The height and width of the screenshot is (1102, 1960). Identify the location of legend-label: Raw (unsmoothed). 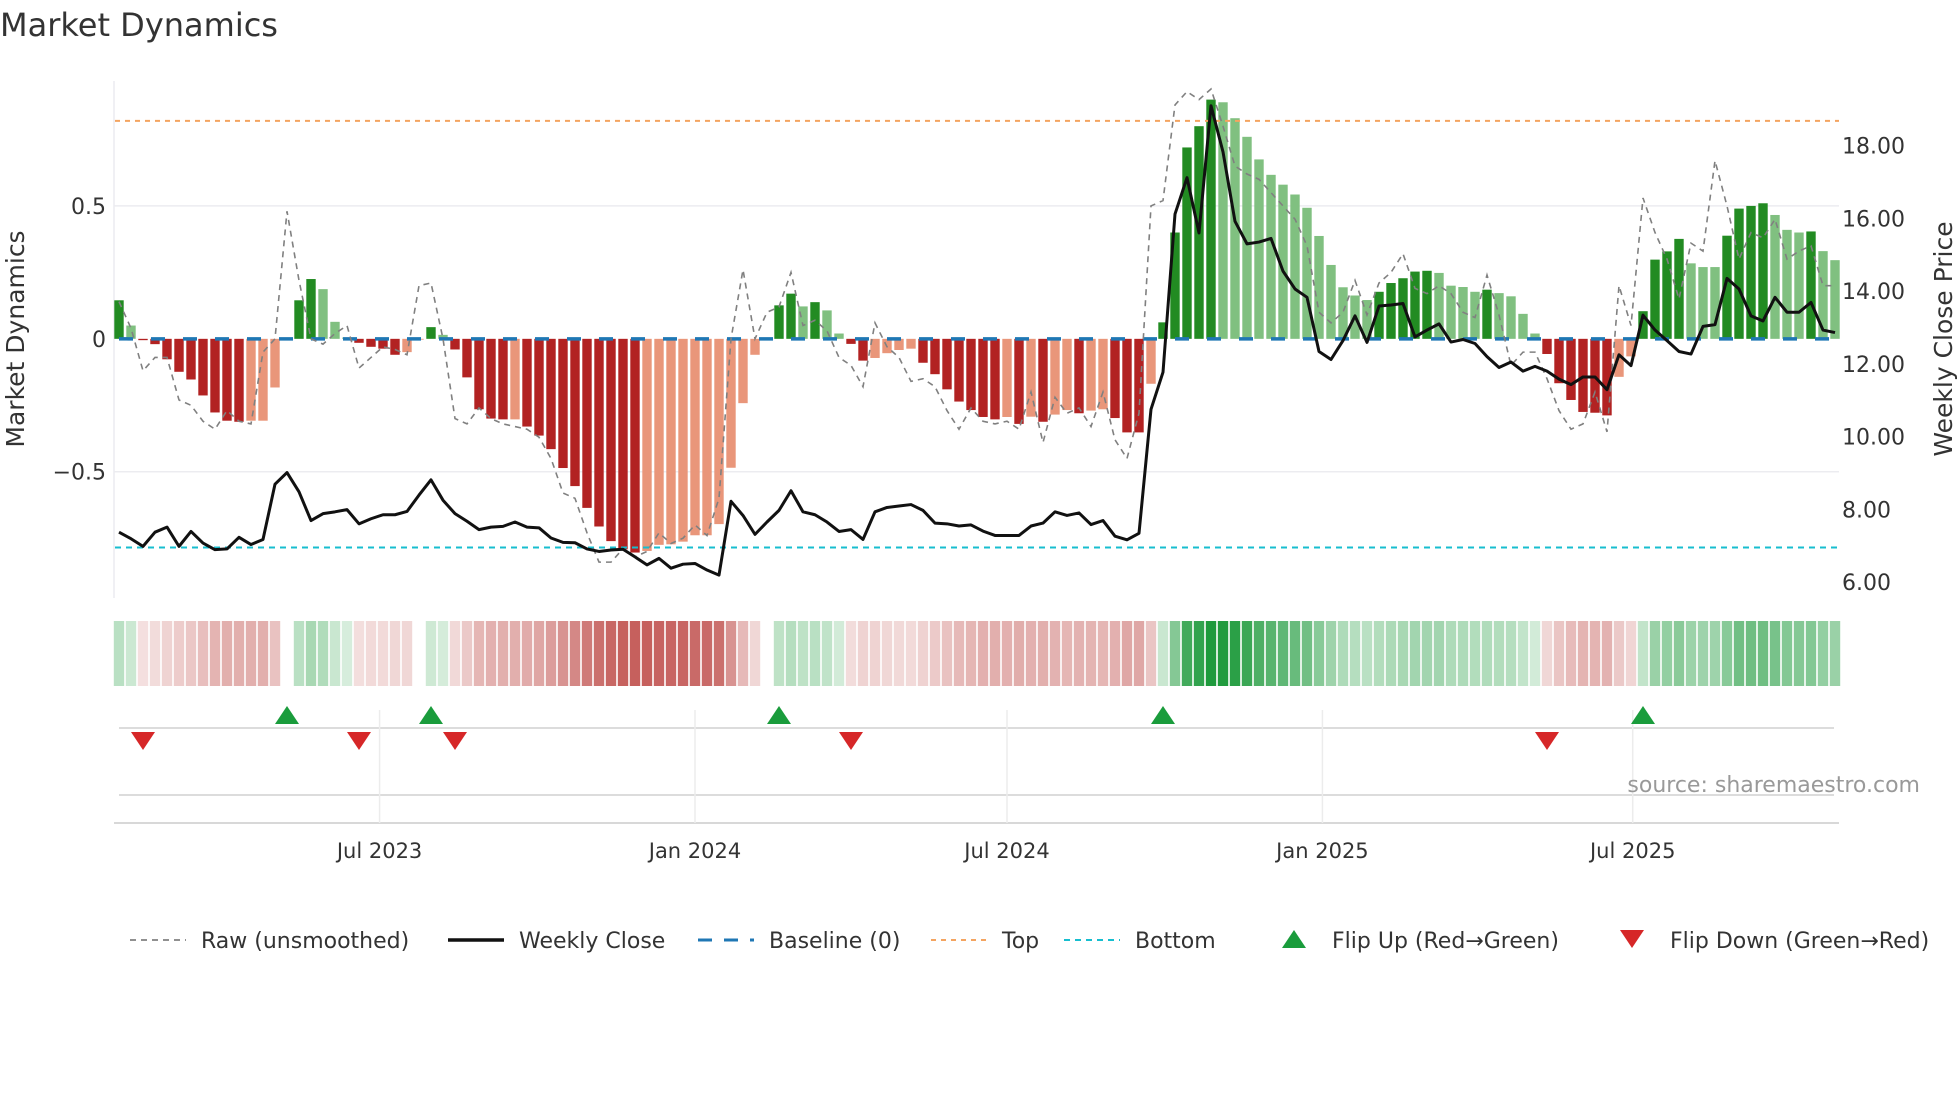
(305, 941).